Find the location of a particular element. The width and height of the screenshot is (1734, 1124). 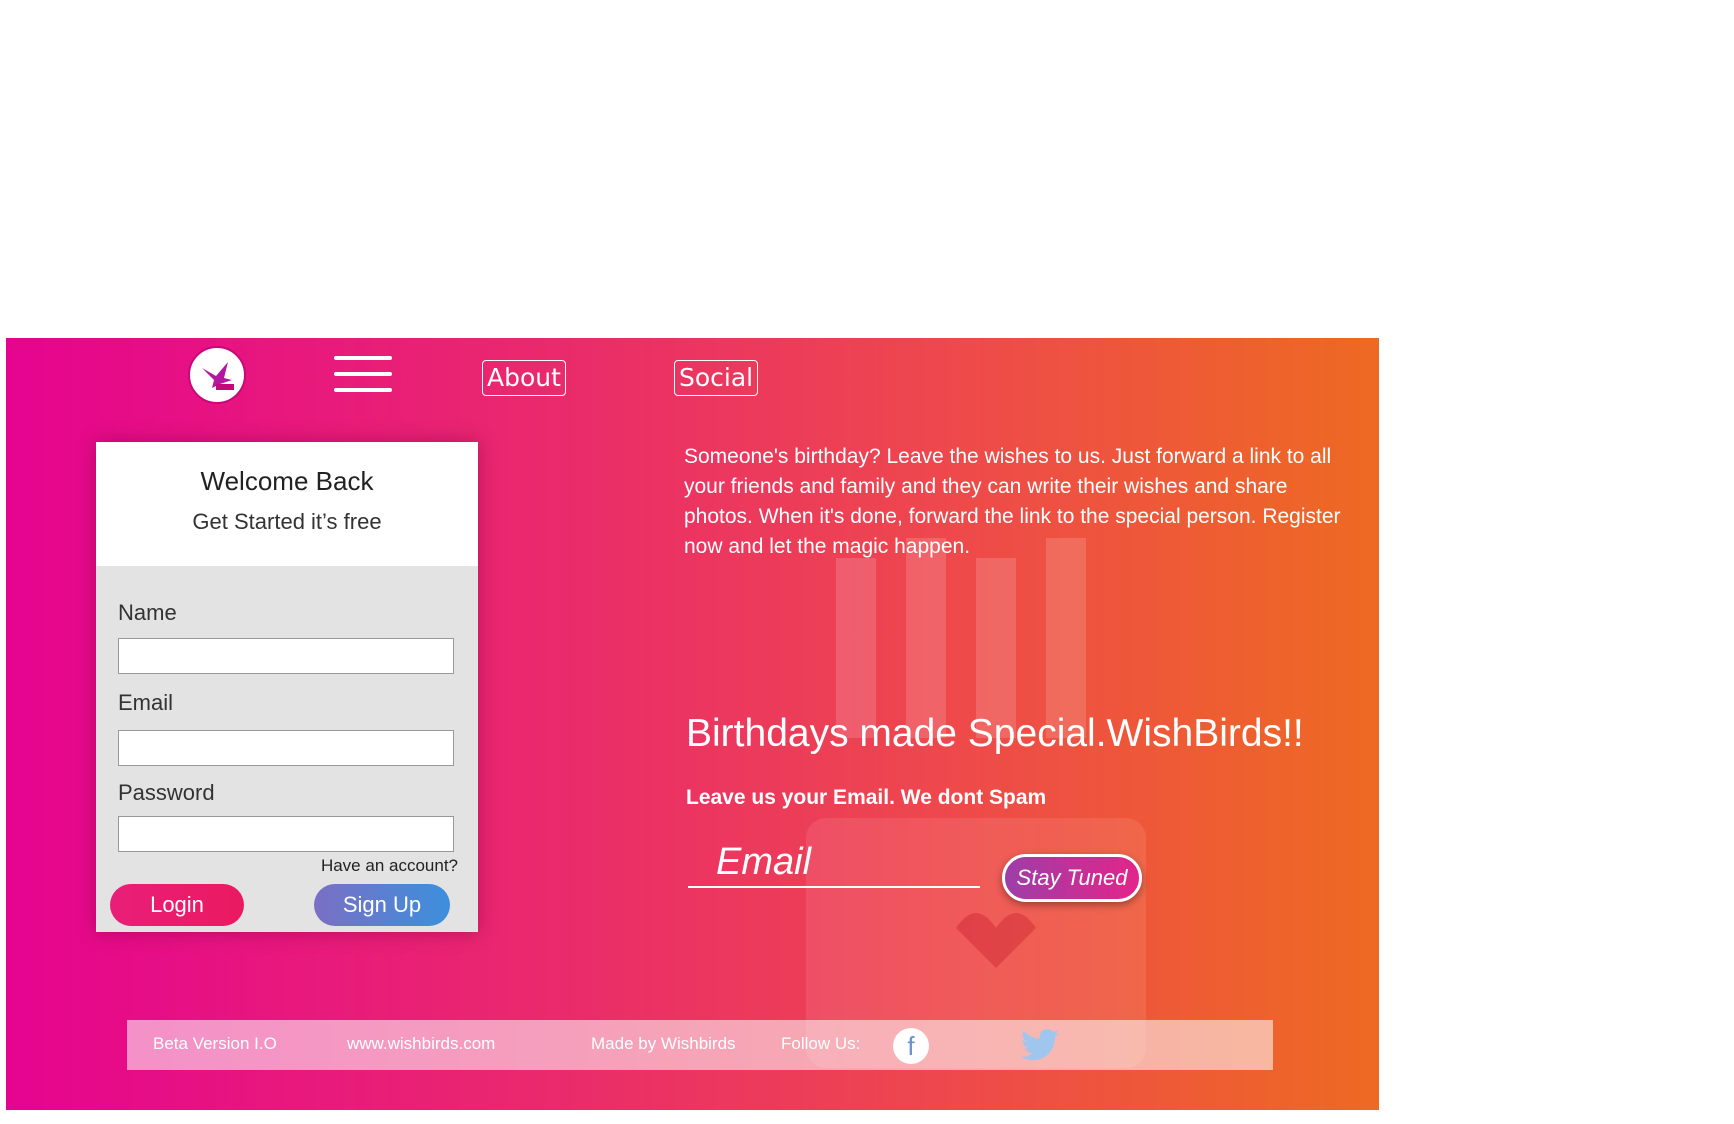

newsletter-email-input is located at coordinates (834, 863).